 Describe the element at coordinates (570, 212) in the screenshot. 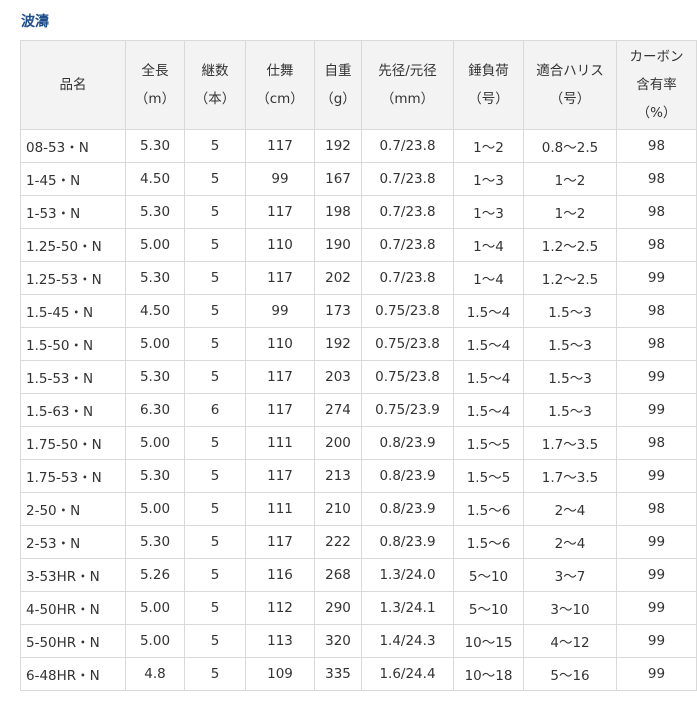

I see `table-cell: 1〜2` at that location.